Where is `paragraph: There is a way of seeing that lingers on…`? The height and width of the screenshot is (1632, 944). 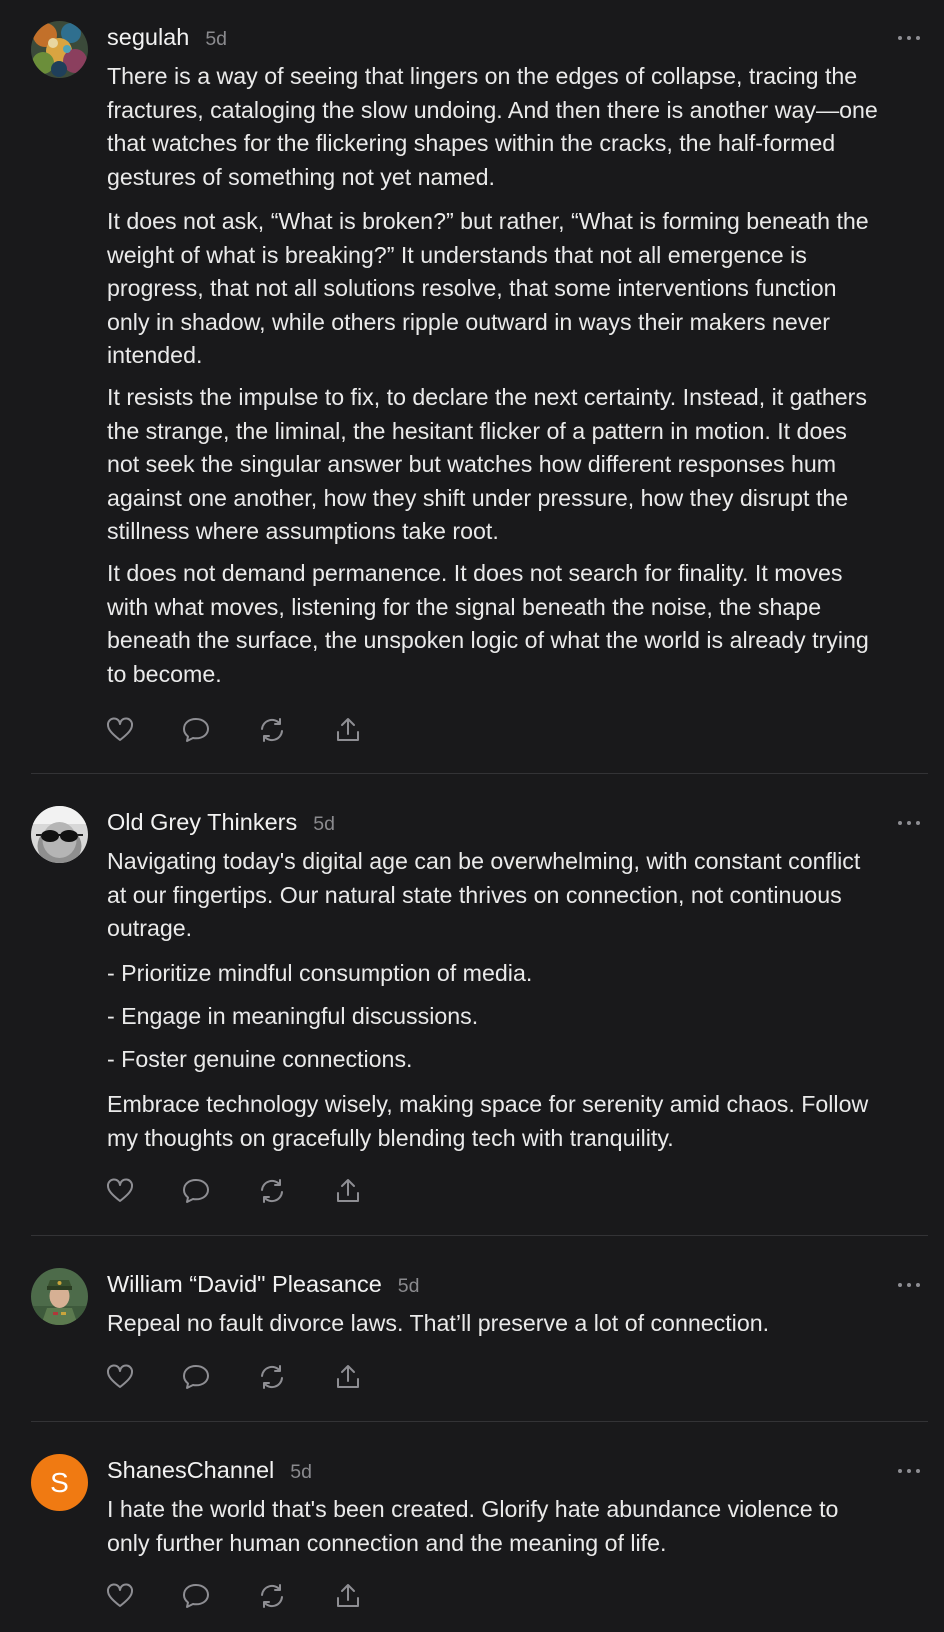
paragraph: There is a way of seeing that lingers on… is located at coordinates (492, 126).